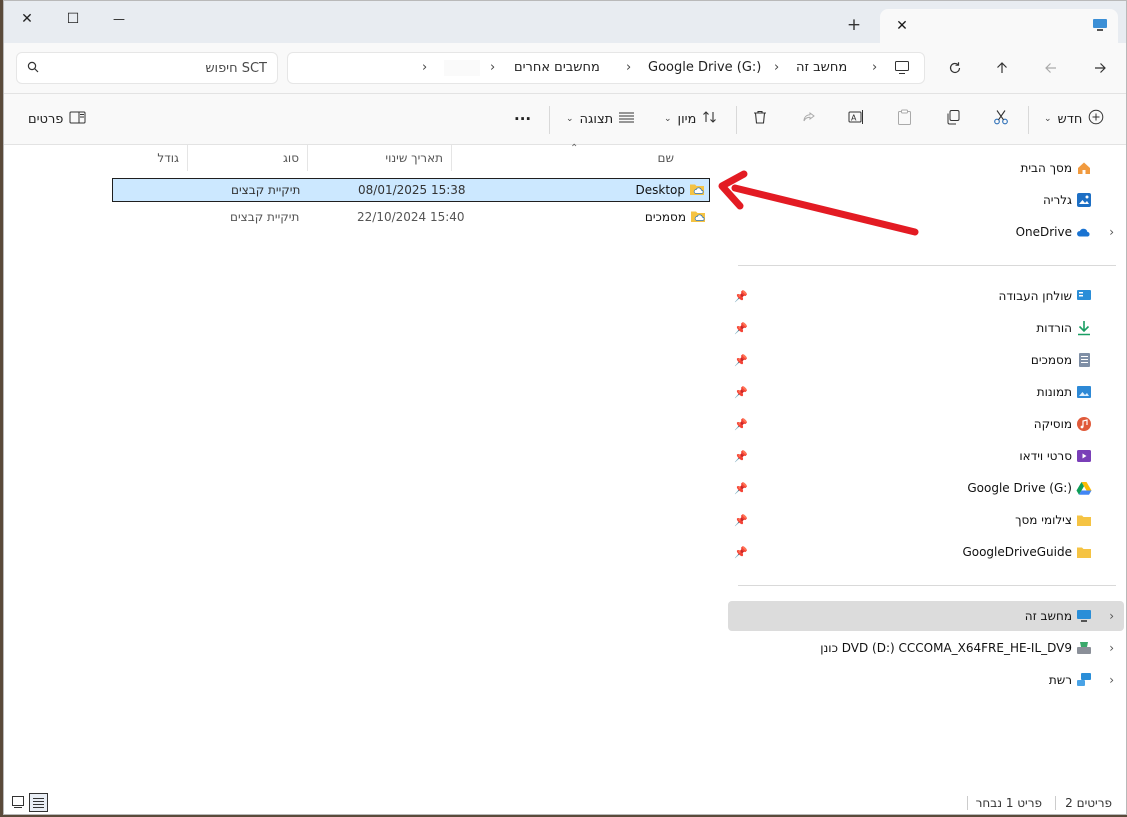 The height and width of the screenshot is (817, 1127). I want to click on copy-icon, so click(953, 119).